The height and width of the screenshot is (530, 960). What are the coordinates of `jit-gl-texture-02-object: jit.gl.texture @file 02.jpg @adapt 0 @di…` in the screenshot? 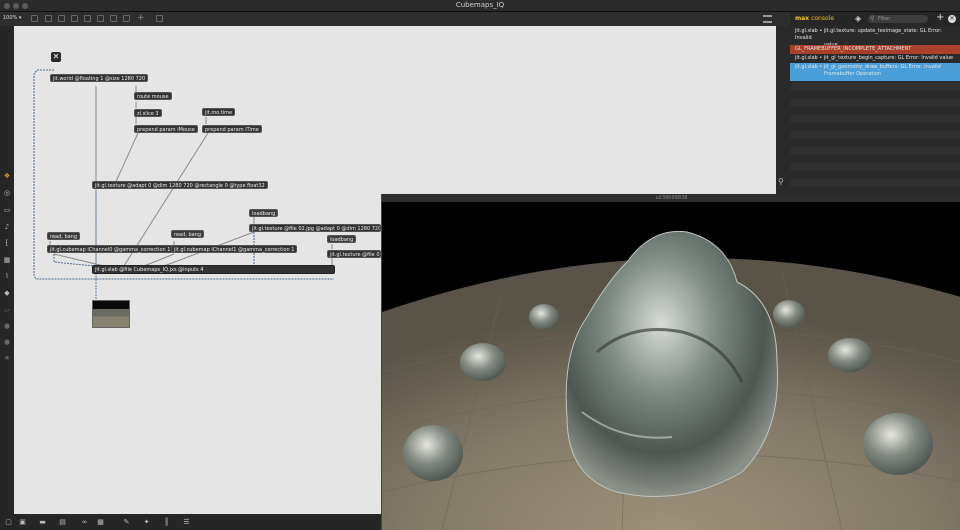 It's located at (315, 228).